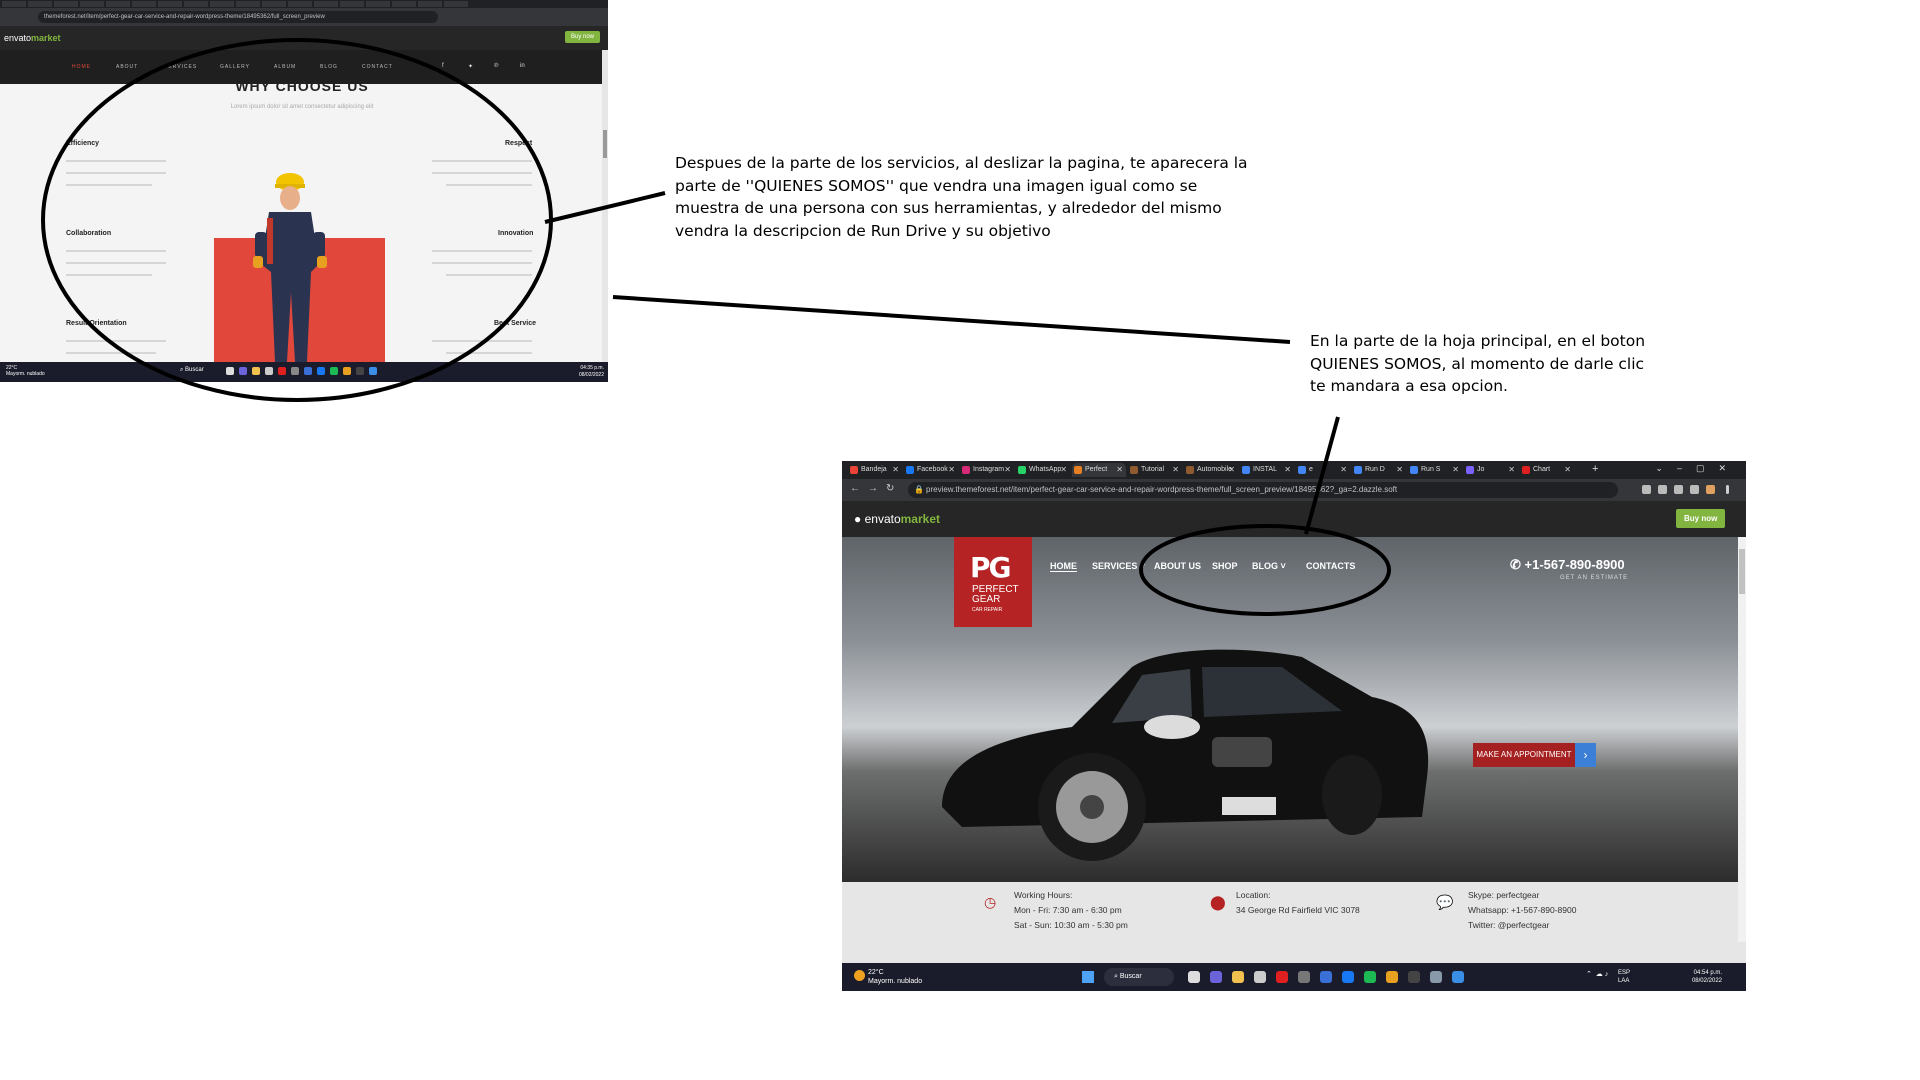 The image size is (1920, 1080). What do you see at coordinates (1697, 468) in the screenshot?
I see `window-controls: ⌄–▢✕` at bounding box center [1697, 468].